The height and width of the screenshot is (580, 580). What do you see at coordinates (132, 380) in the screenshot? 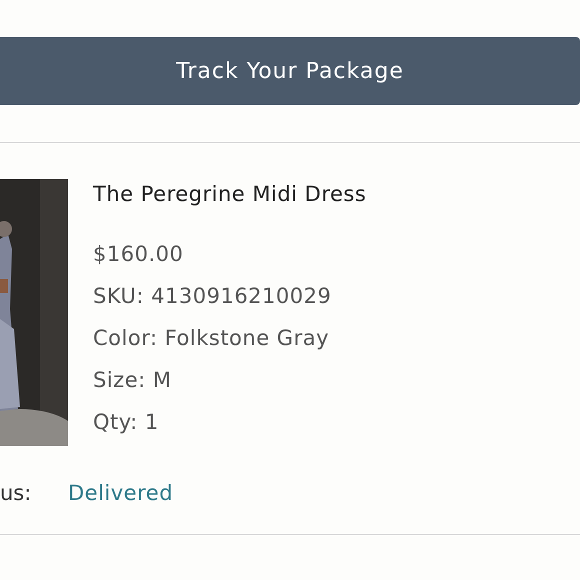
I see `product-detail: Size: M` at bounding box center [132, 380].